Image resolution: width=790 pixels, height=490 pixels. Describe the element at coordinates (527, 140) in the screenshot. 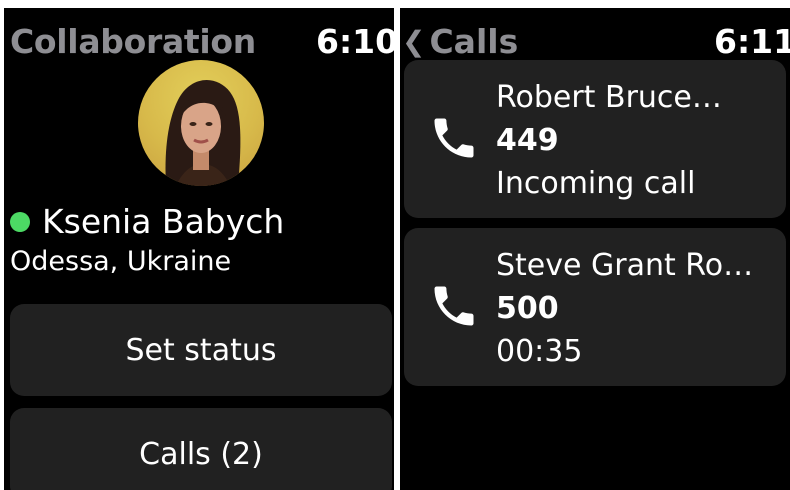

I see `caller-number: 449` at that location.